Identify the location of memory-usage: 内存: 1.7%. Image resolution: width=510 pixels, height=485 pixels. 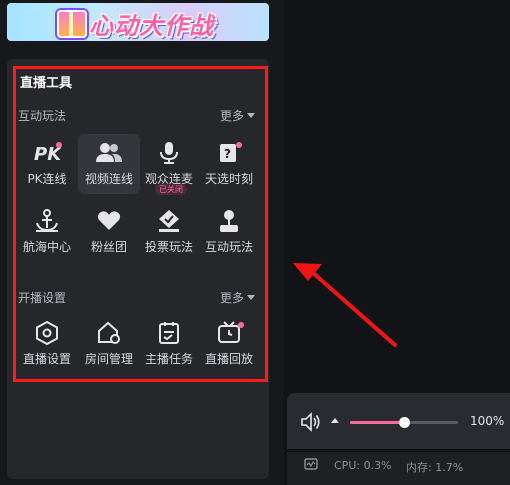
(435, 467).